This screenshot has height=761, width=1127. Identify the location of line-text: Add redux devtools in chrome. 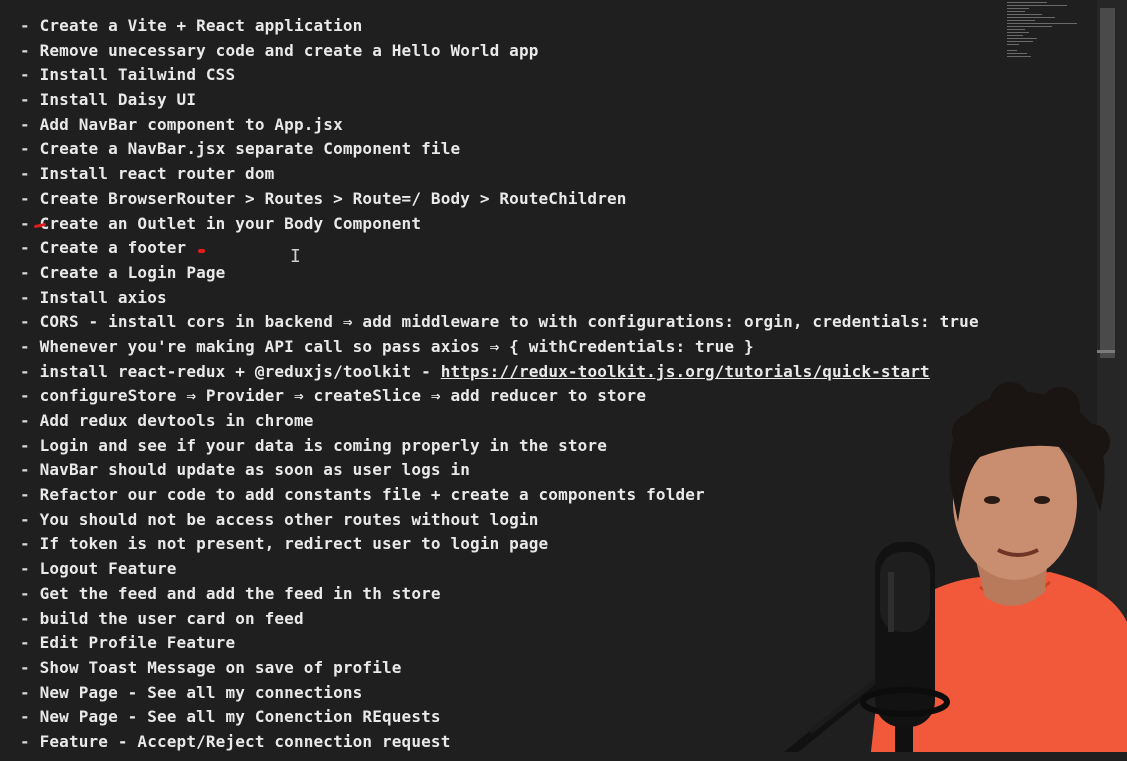
(176, 420).